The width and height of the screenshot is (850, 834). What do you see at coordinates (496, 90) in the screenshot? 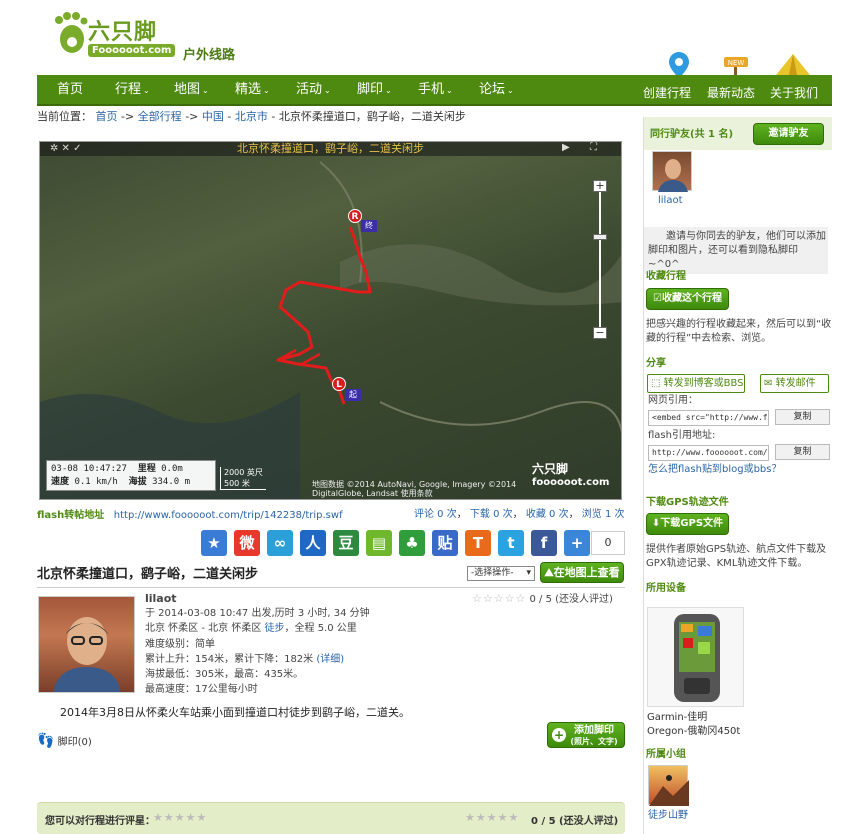
I see `nav-forum: 论坛 ⌄` at bounding box center [496, 90].